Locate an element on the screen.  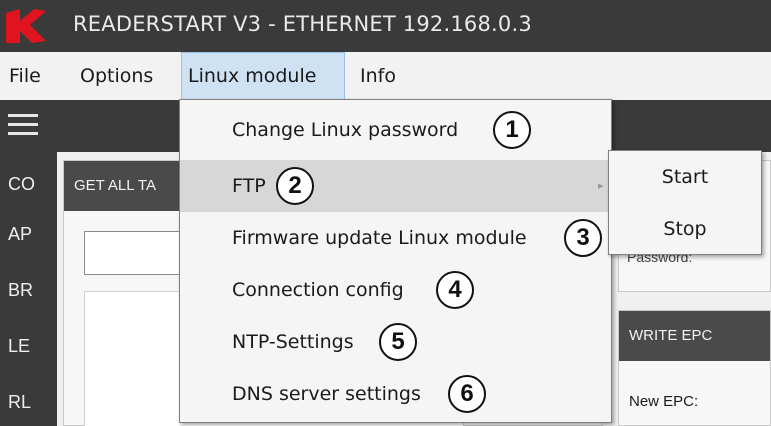
callout-badge: 5 is located at coordinates (398, 342).